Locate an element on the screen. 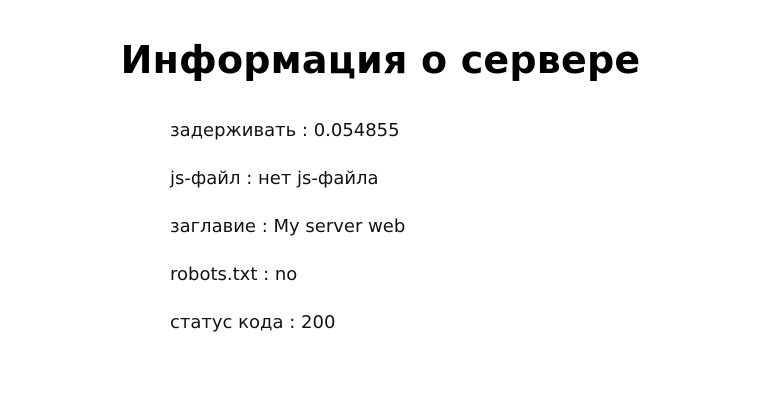 The width and height of the screenshot is (761, 416). info-row-title: заглавие : My server web is located at coordinates (288, 226).